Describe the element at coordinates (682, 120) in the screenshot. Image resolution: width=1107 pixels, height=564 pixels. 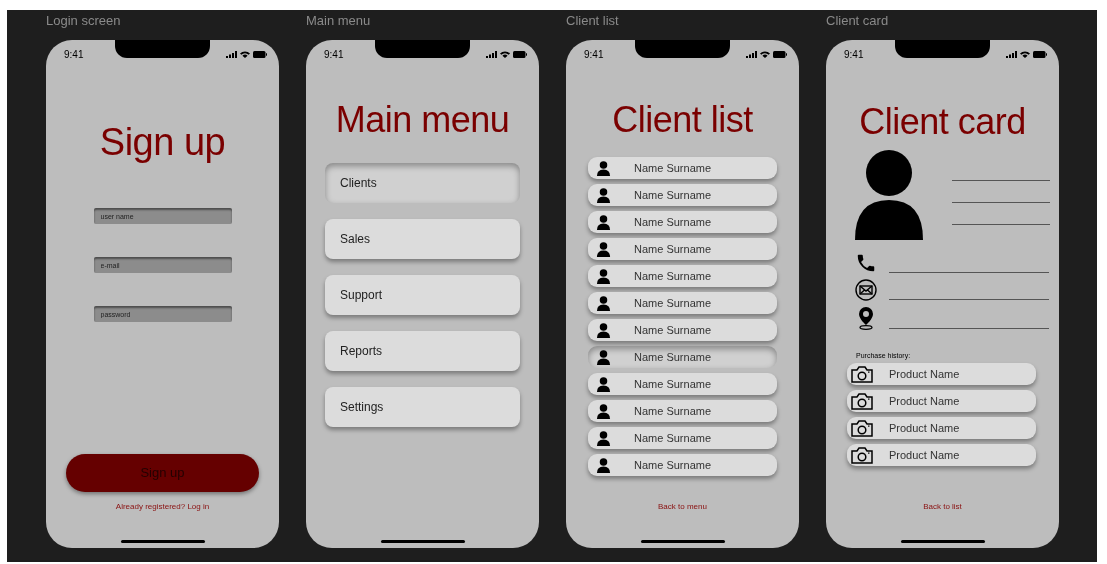
I see `screen-title: Client list` at that location.